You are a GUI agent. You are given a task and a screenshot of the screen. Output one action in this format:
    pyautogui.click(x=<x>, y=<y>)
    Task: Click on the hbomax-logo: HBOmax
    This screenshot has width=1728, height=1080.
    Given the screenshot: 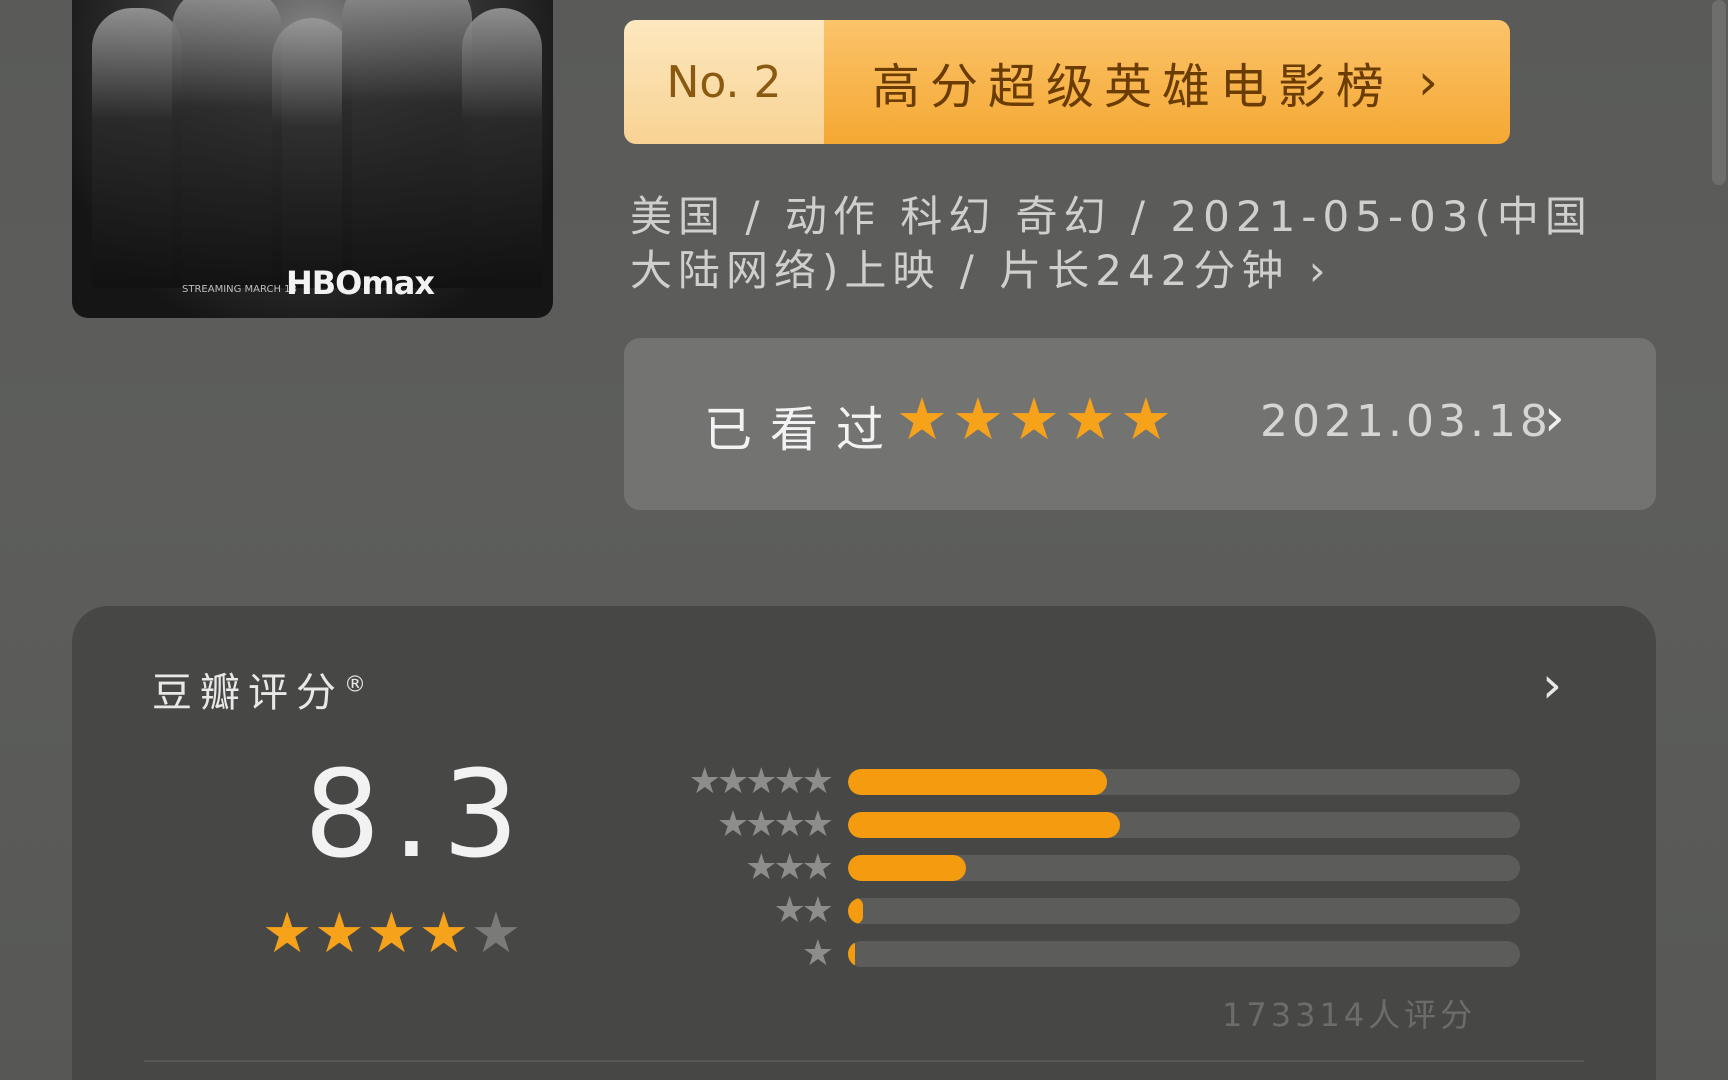 What is the action you would take?
    pyautogui.click(x=360, y=283)
    